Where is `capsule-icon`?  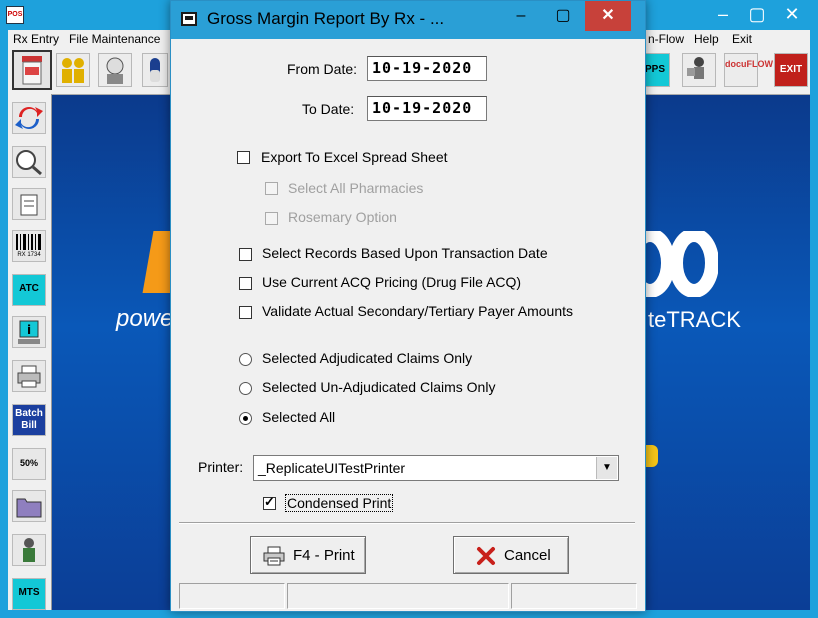 capsule-icon is located at coordinates (155, 70).